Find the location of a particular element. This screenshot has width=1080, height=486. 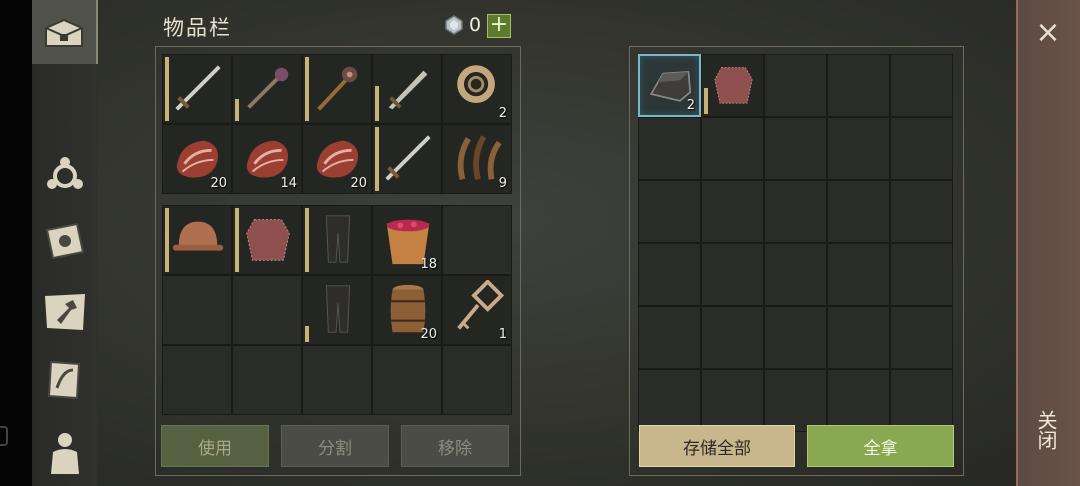

item-count: 18 is located at coordinates (428, 264).